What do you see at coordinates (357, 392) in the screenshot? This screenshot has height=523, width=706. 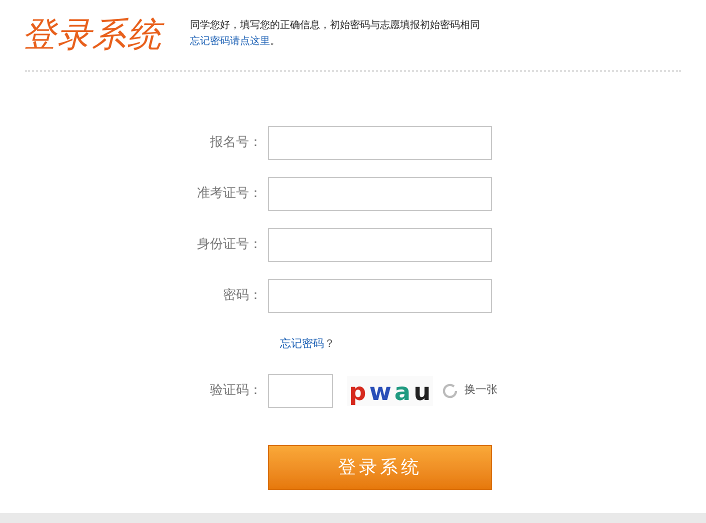 I see `captcha-letter: p` at bounding box center [357, 392].